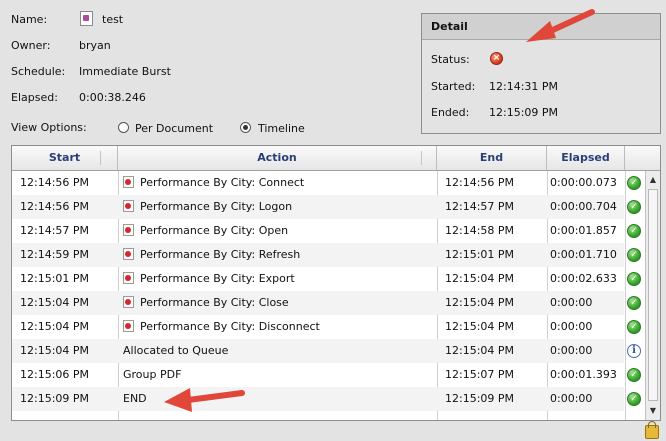  I want to click on action-cell: Performance By City: Close, so click(206, 303).